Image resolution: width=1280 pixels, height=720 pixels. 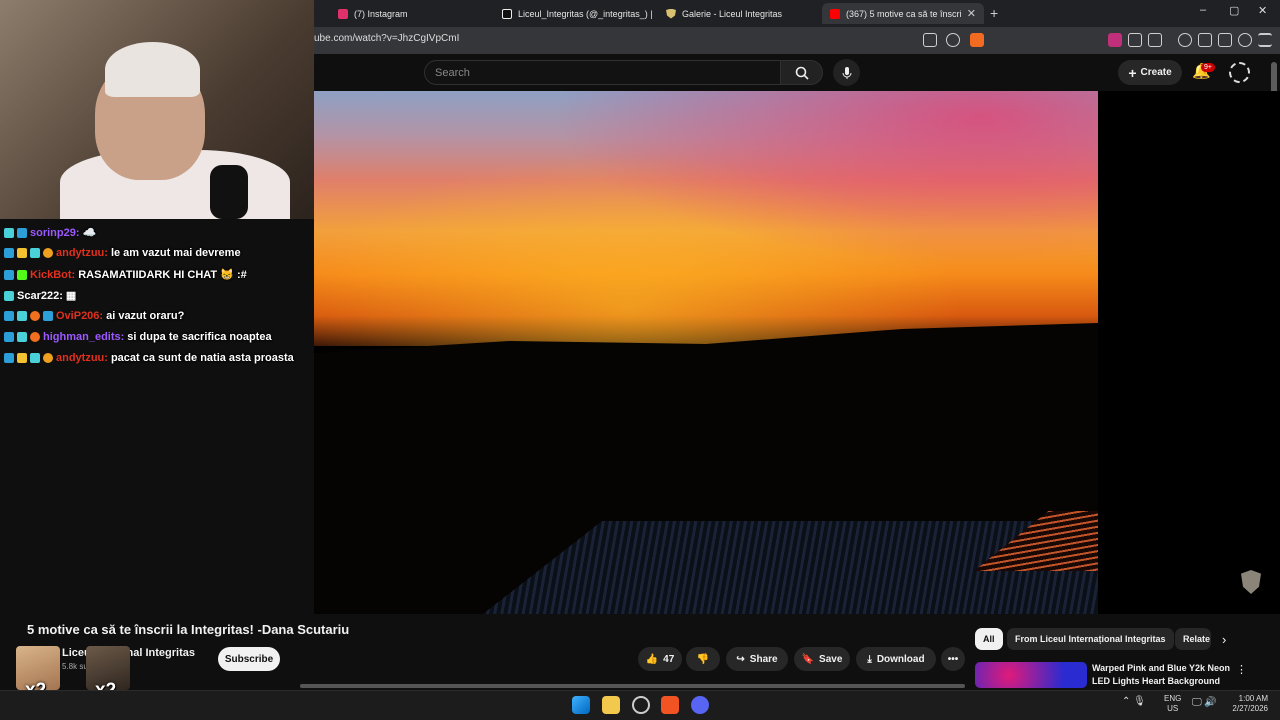 I want to click on download-button: ⤓ Download, so click(x=896, y=659).